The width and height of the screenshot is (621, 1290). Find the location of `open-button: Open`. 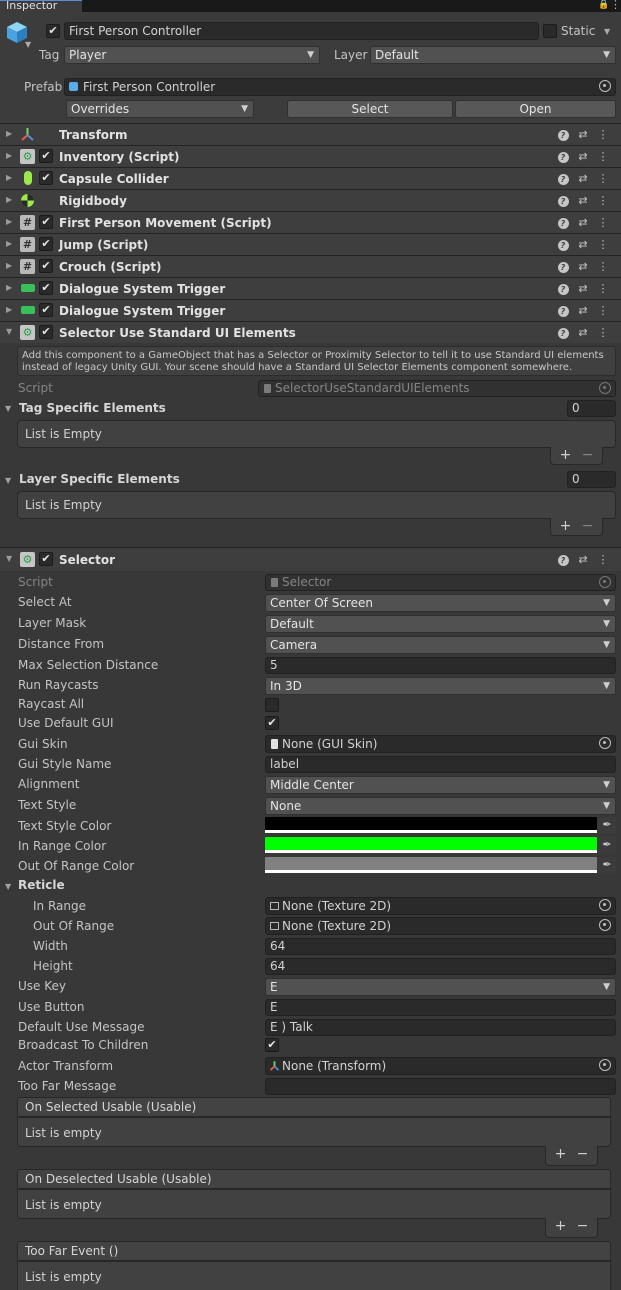

open-button: Open is located at coordinates (535, 109).